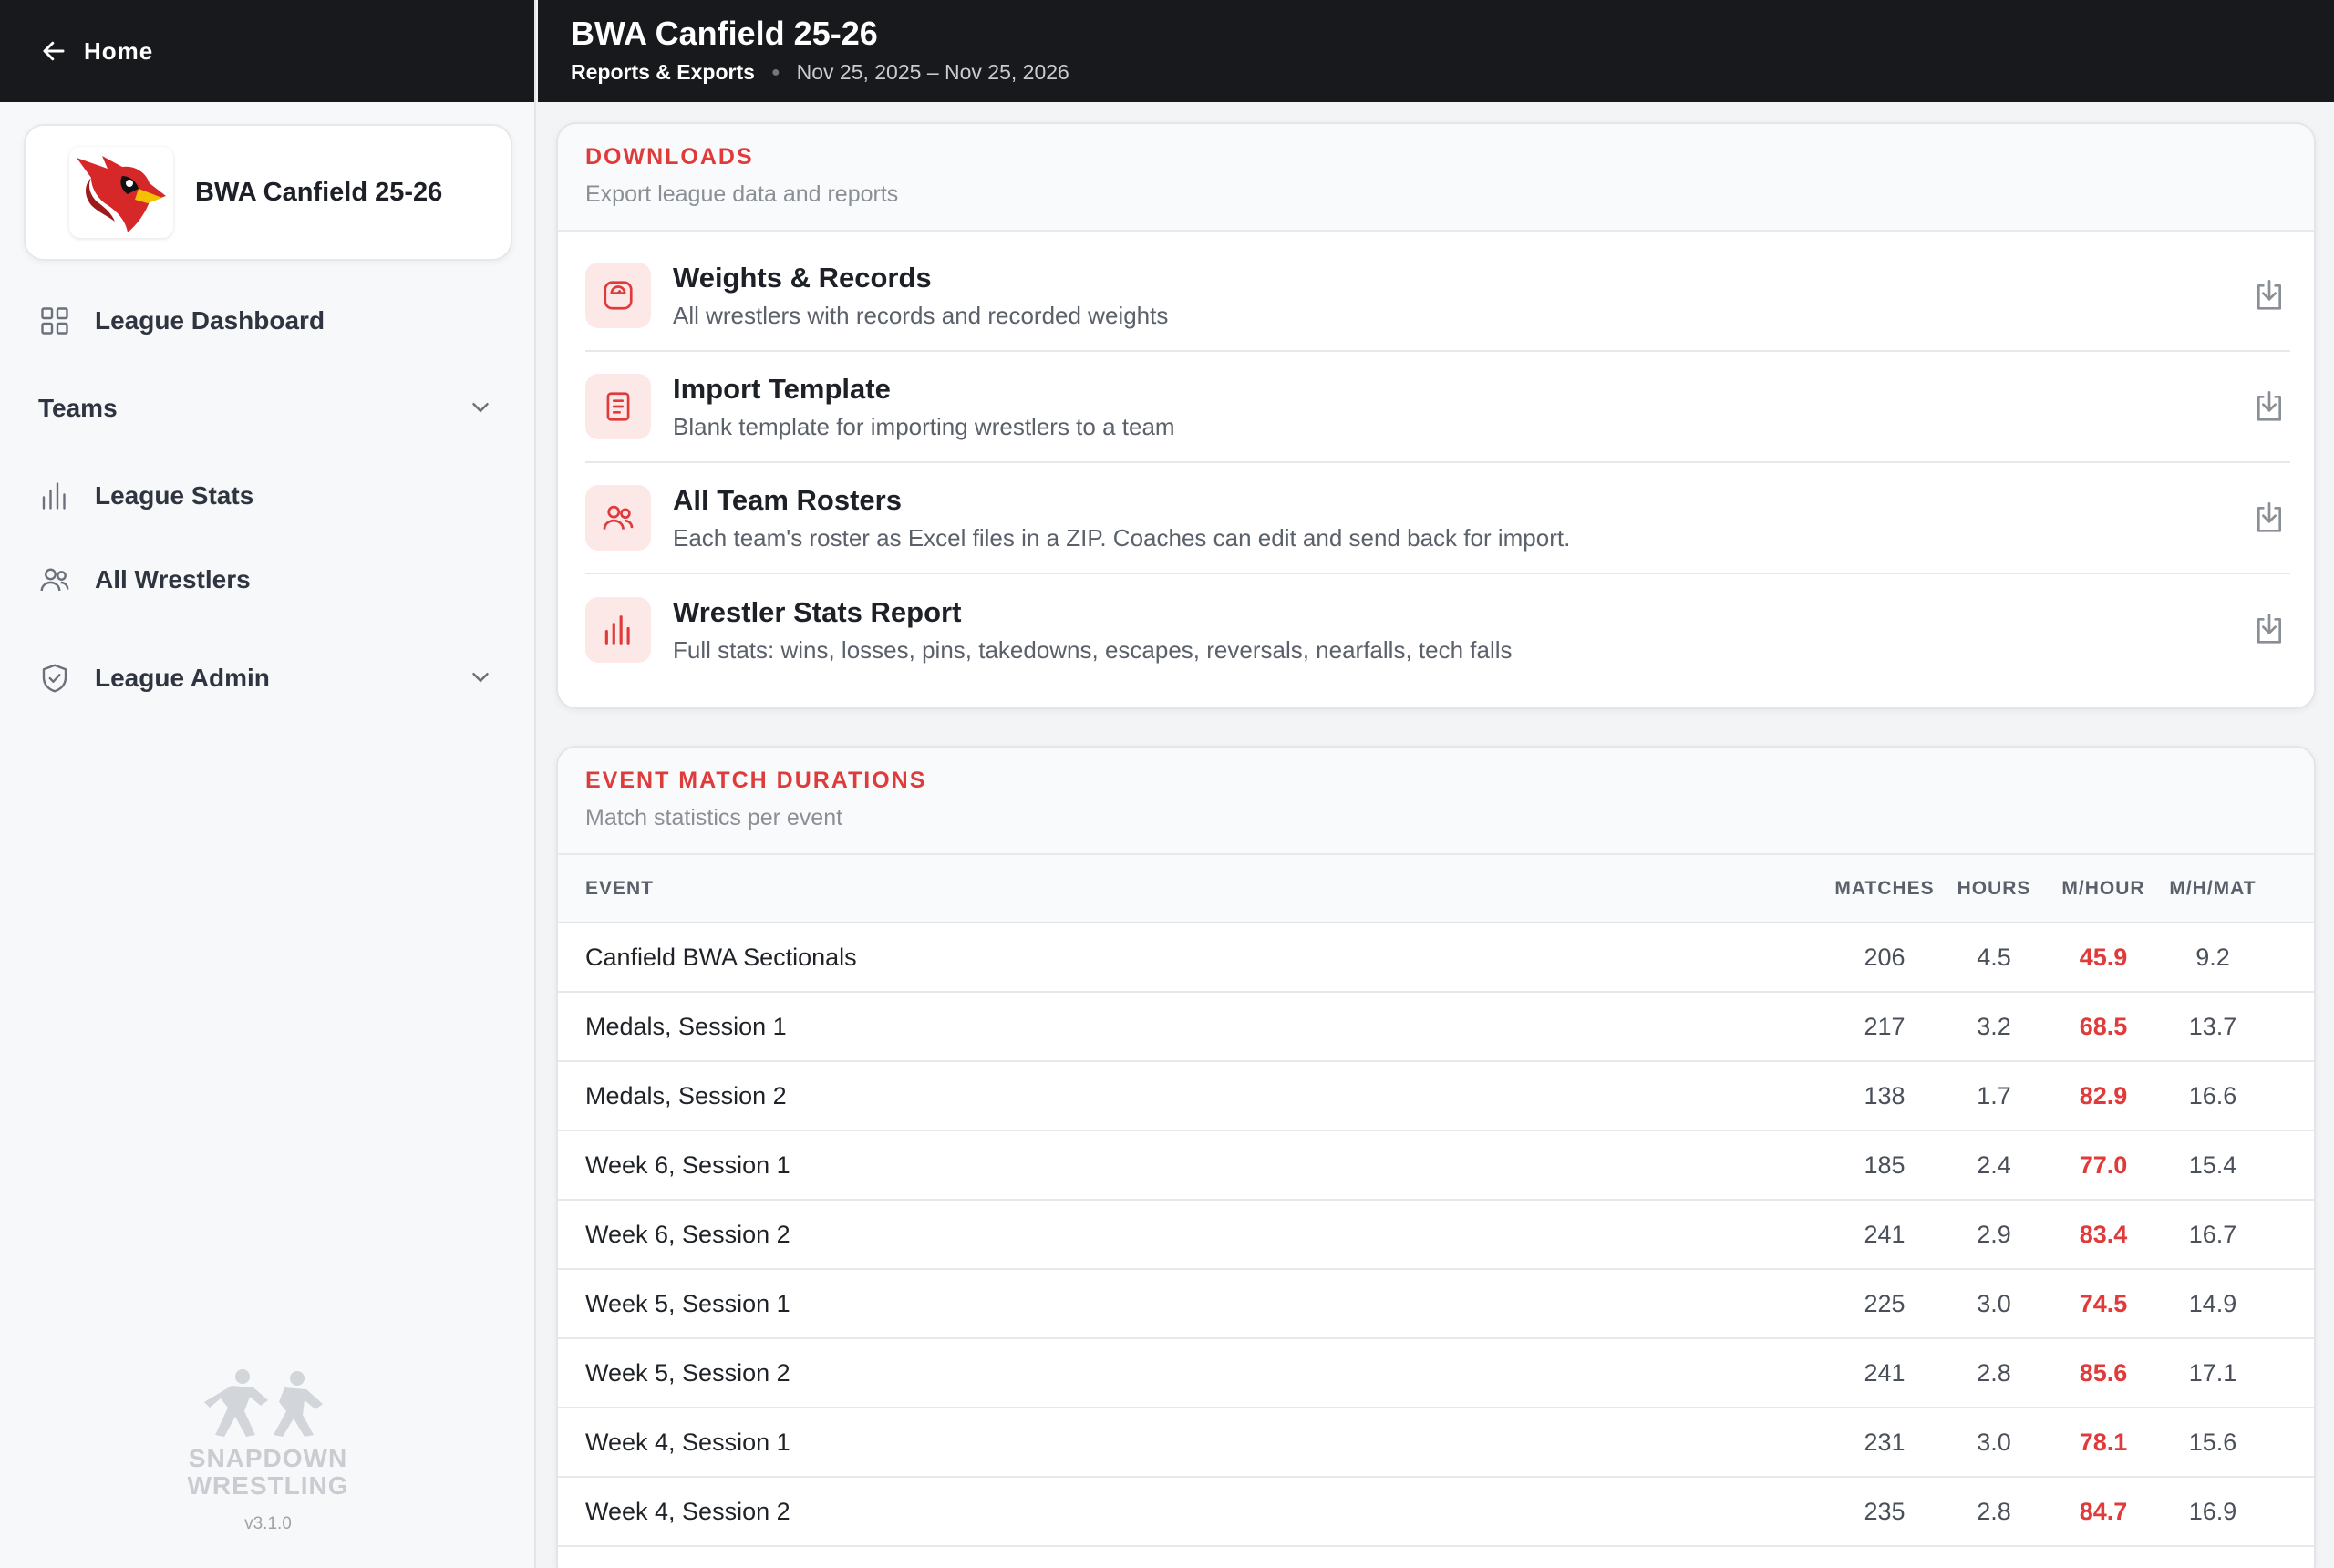 The image size is (2334, 1568). I want to click on hours-cell: 2.8, so click(1994, 1372).